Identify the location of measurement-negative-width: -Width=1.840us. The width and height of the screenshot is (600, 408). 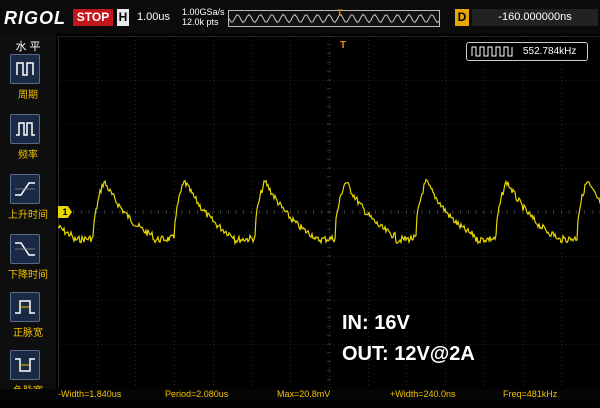
(89, 394).